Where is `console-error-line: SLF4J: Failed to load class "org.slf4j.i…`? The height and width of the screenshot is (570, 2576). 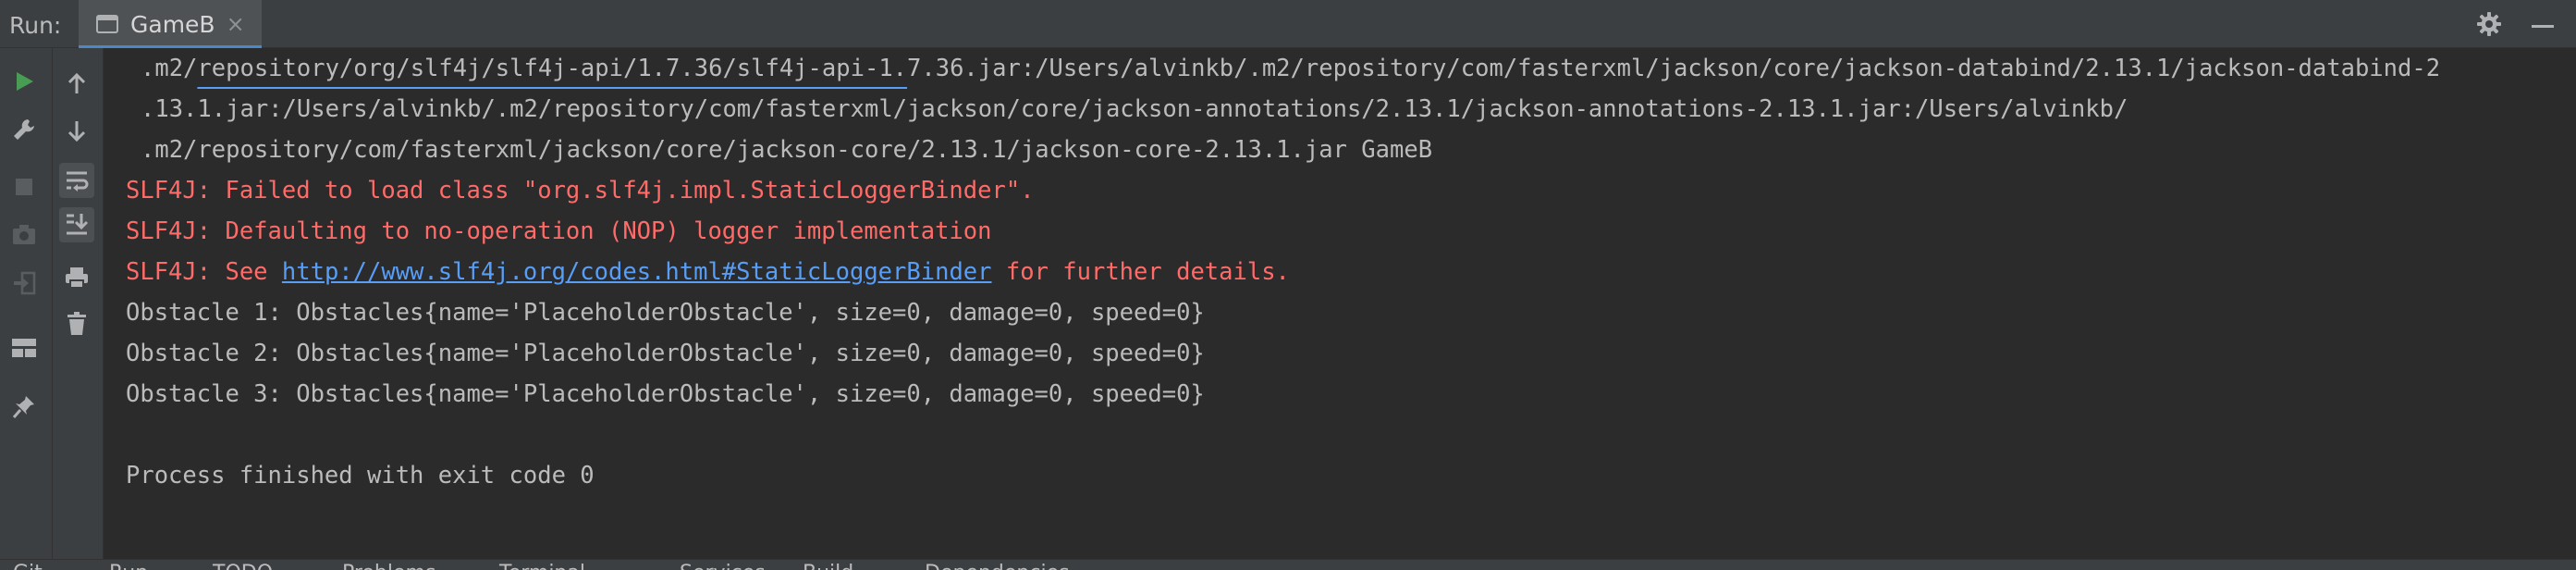 console-error-line: SLF4J: Failed to load class "org.slf4j.i… is located at coordinates (580, 191).